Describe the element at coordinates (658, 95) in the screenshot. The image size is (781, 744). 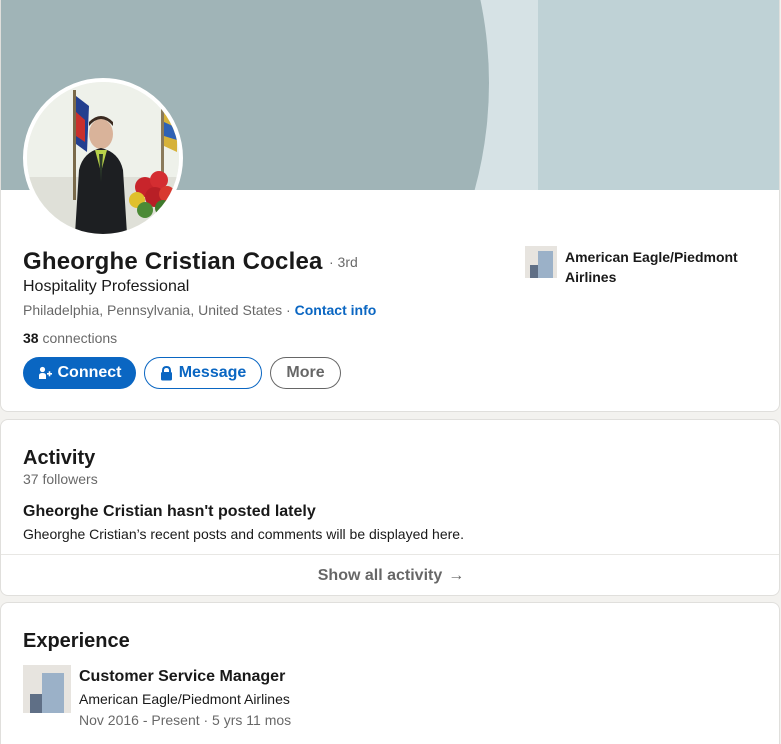
I see `banner-panel` at that location.